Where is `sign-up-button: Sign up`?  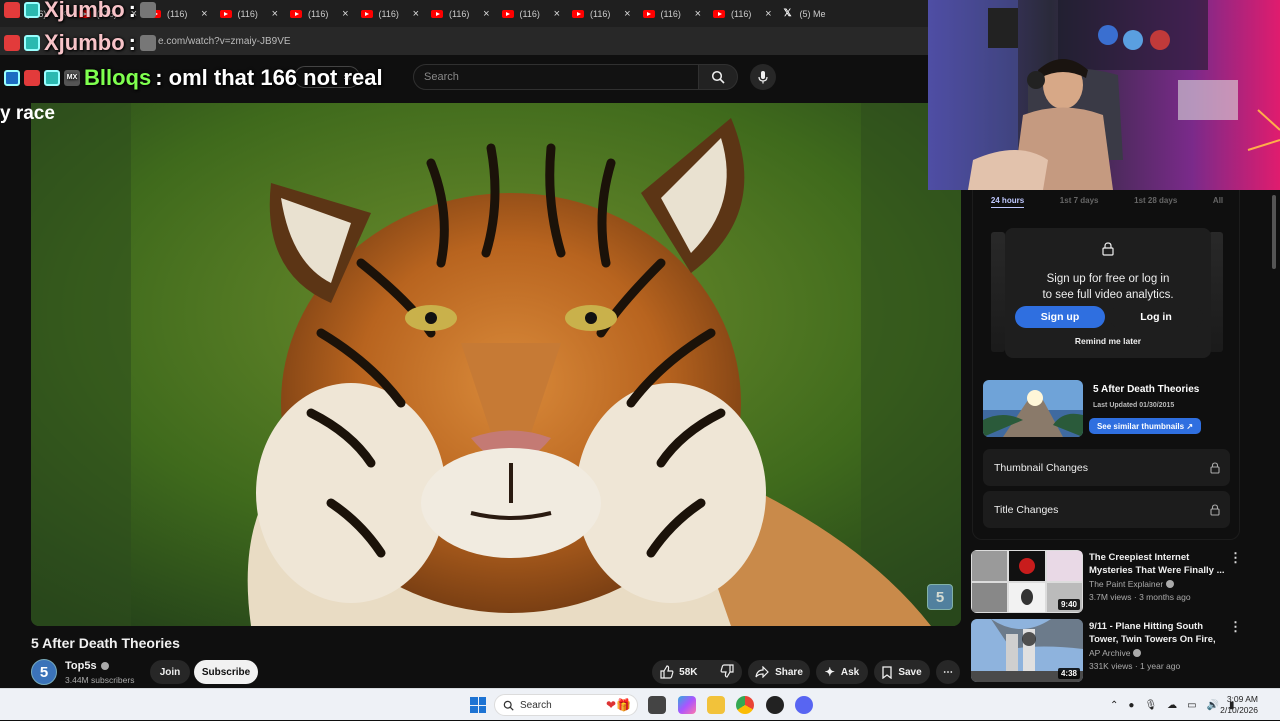 sign-up-button: Sign up is located at coordinates (1060, 317).